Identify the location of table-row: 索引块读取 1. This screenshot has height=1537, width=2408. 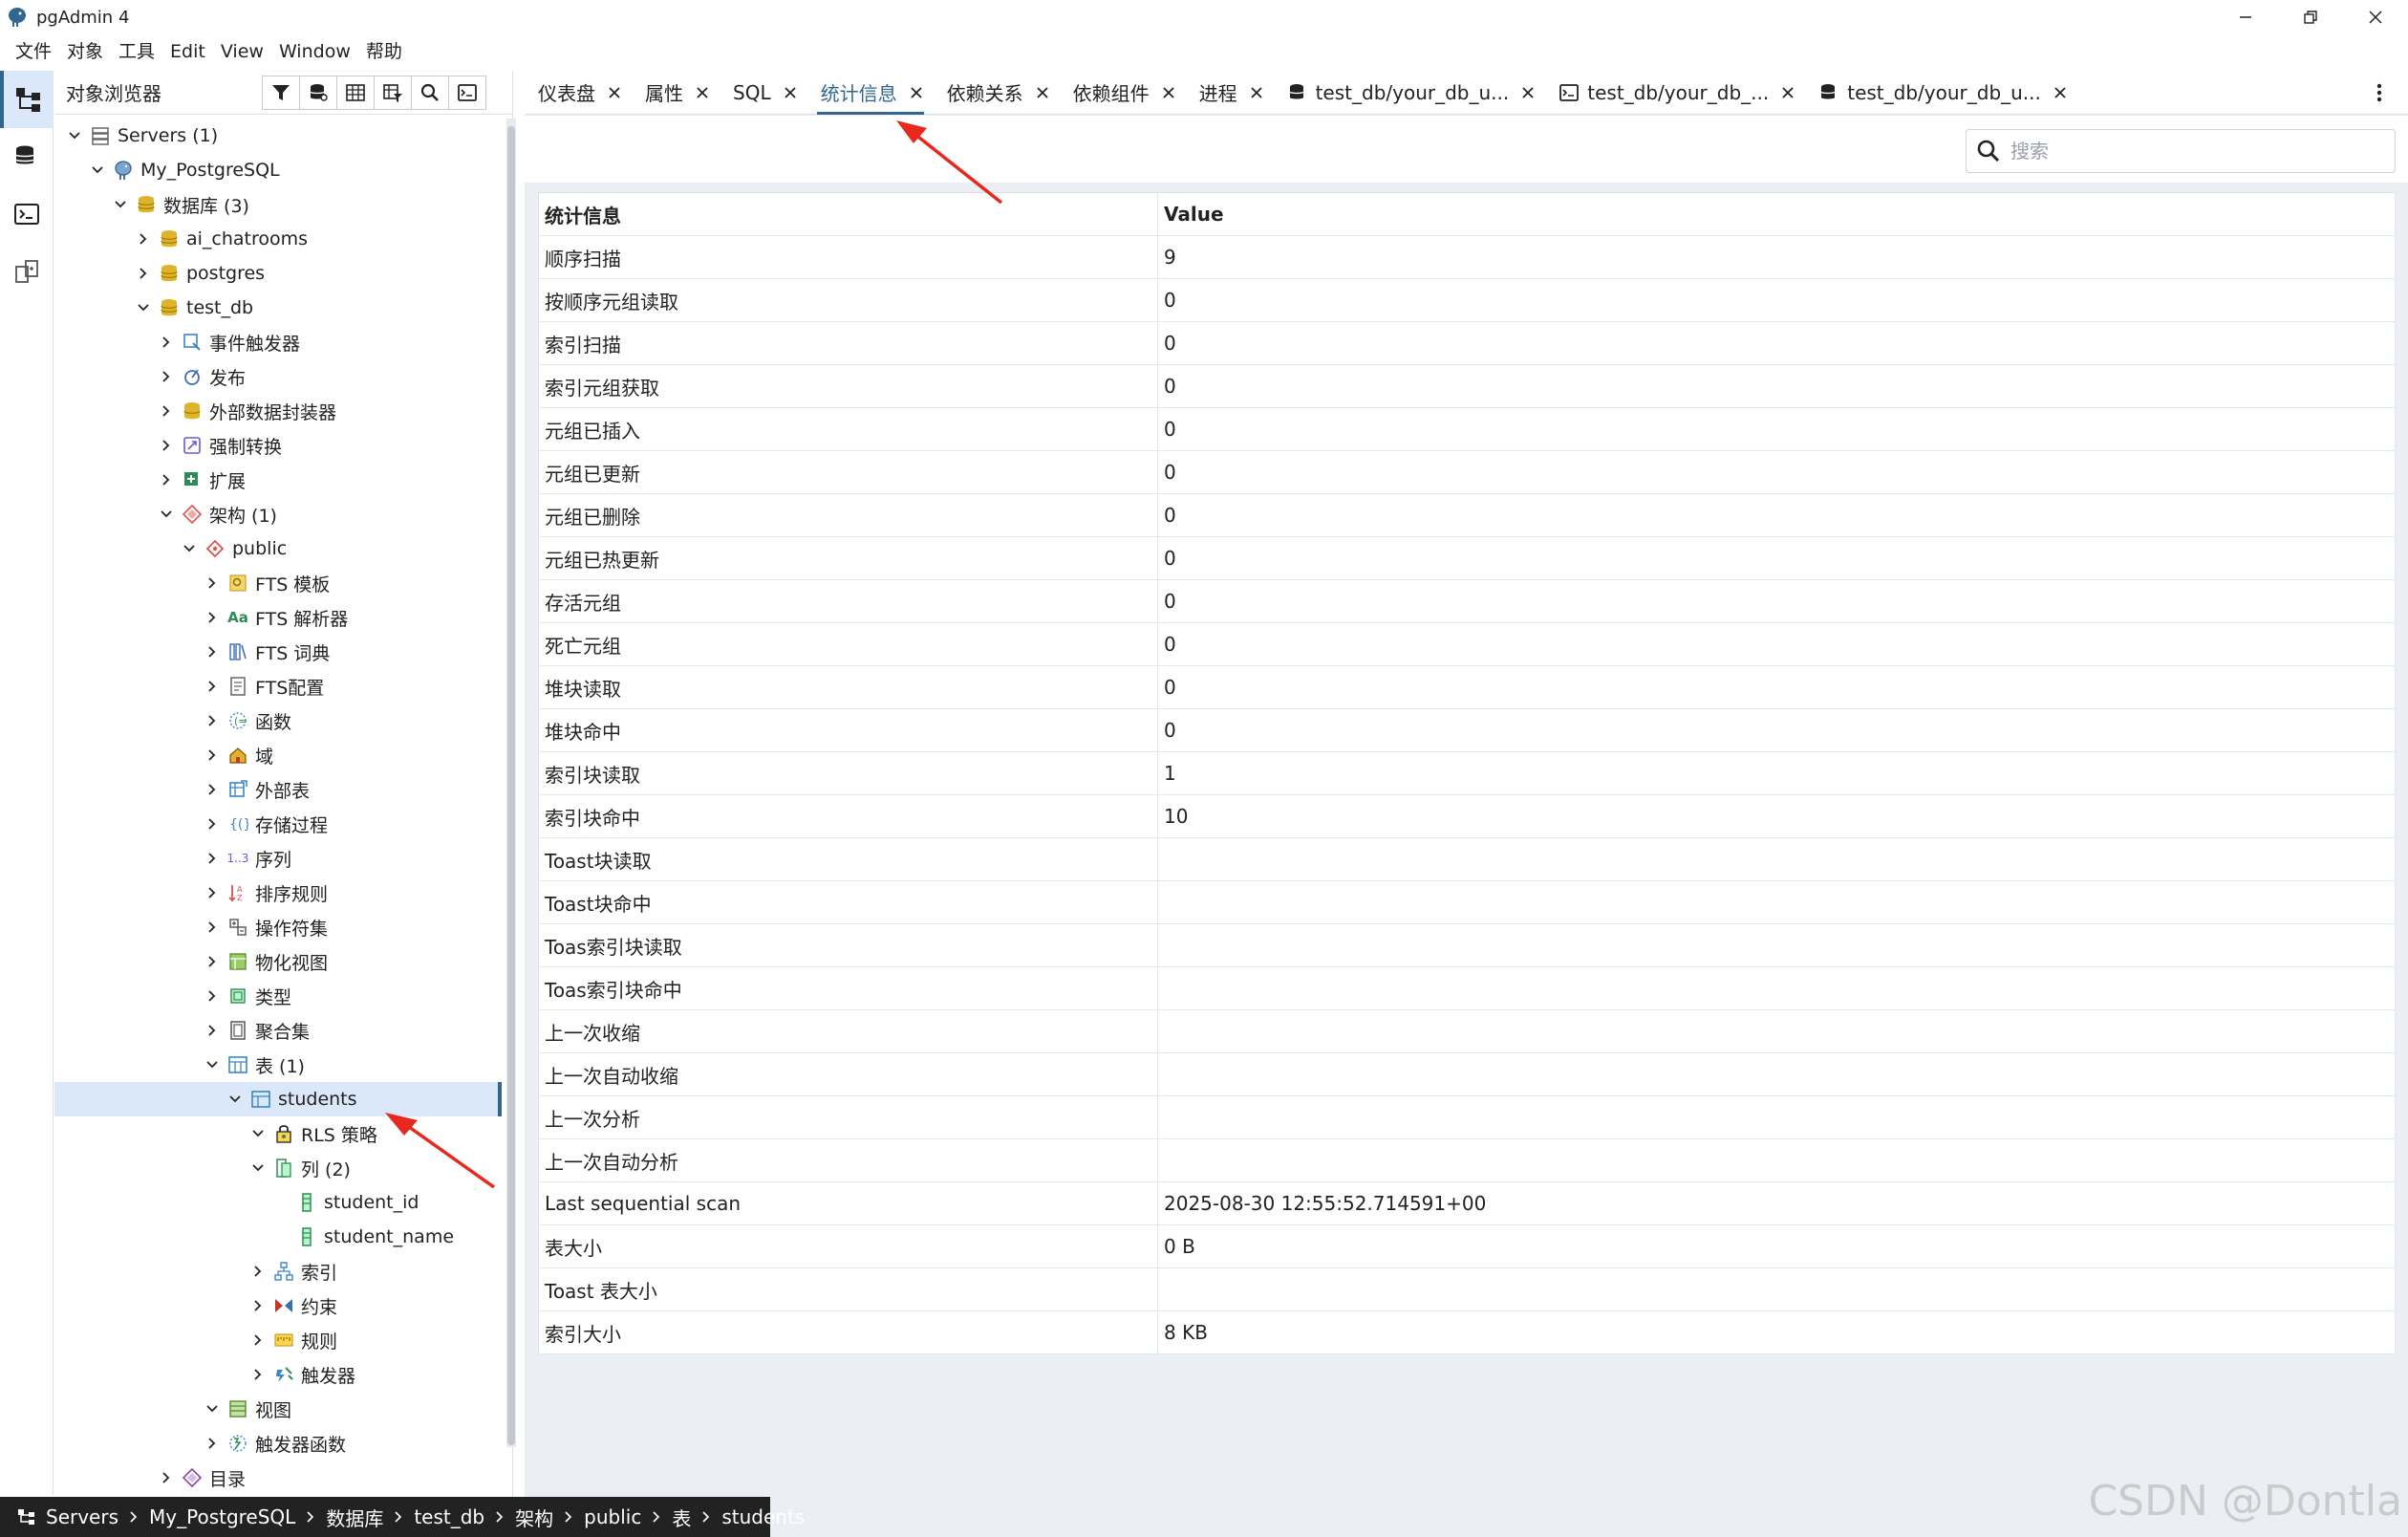
(1467, 773).